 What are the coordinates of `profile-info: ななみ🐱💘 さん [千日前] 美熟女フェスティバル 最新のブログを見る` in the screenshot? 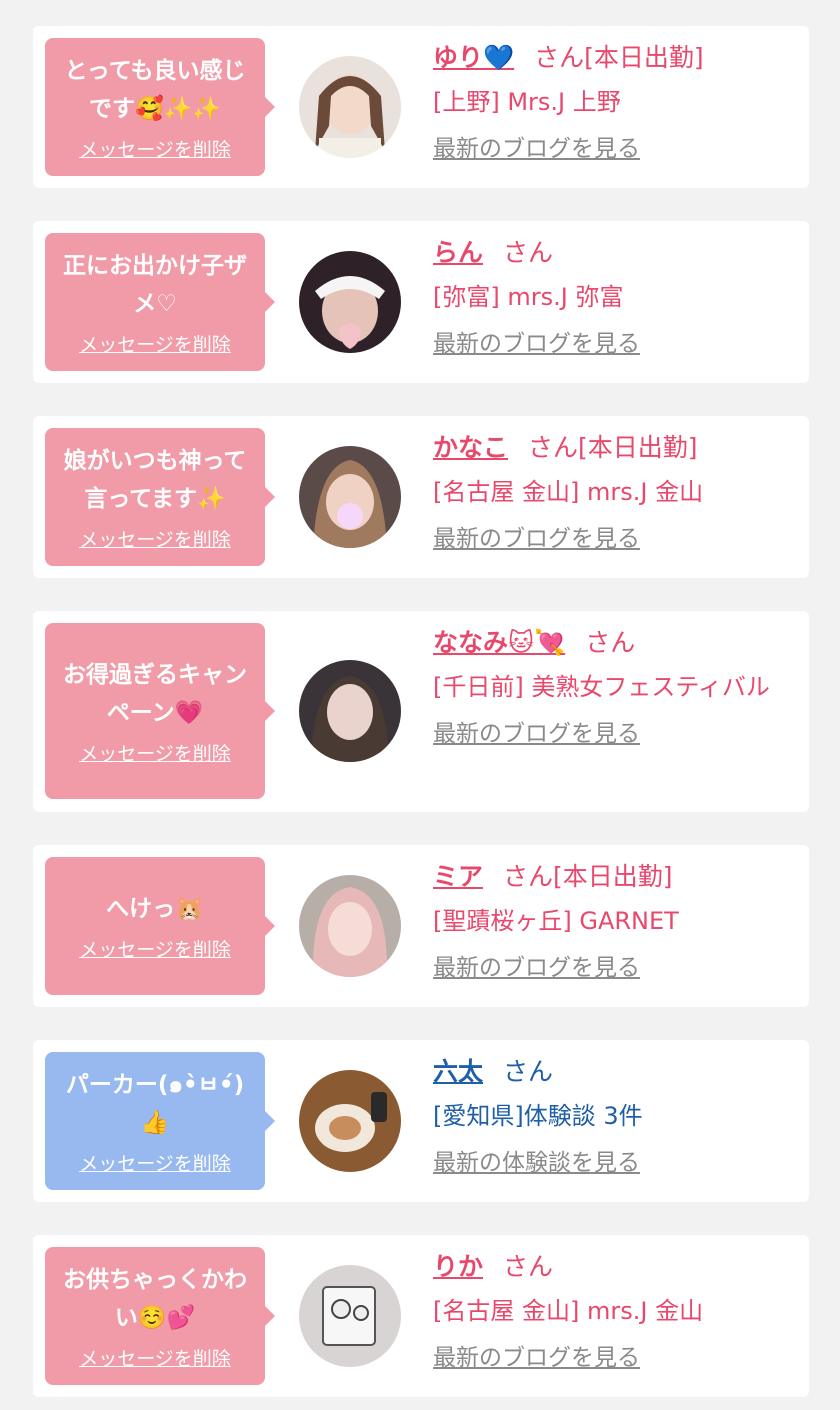 It's located at (613, 688).